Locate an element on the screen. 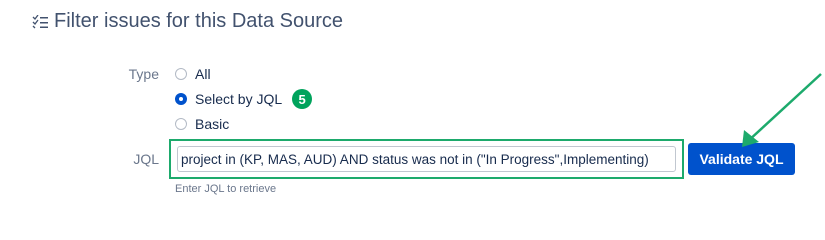 The height and width of the screenshot is (240, 825). radio-select-by-jql-label: Select by JQL is located at coordinates (238, 99).